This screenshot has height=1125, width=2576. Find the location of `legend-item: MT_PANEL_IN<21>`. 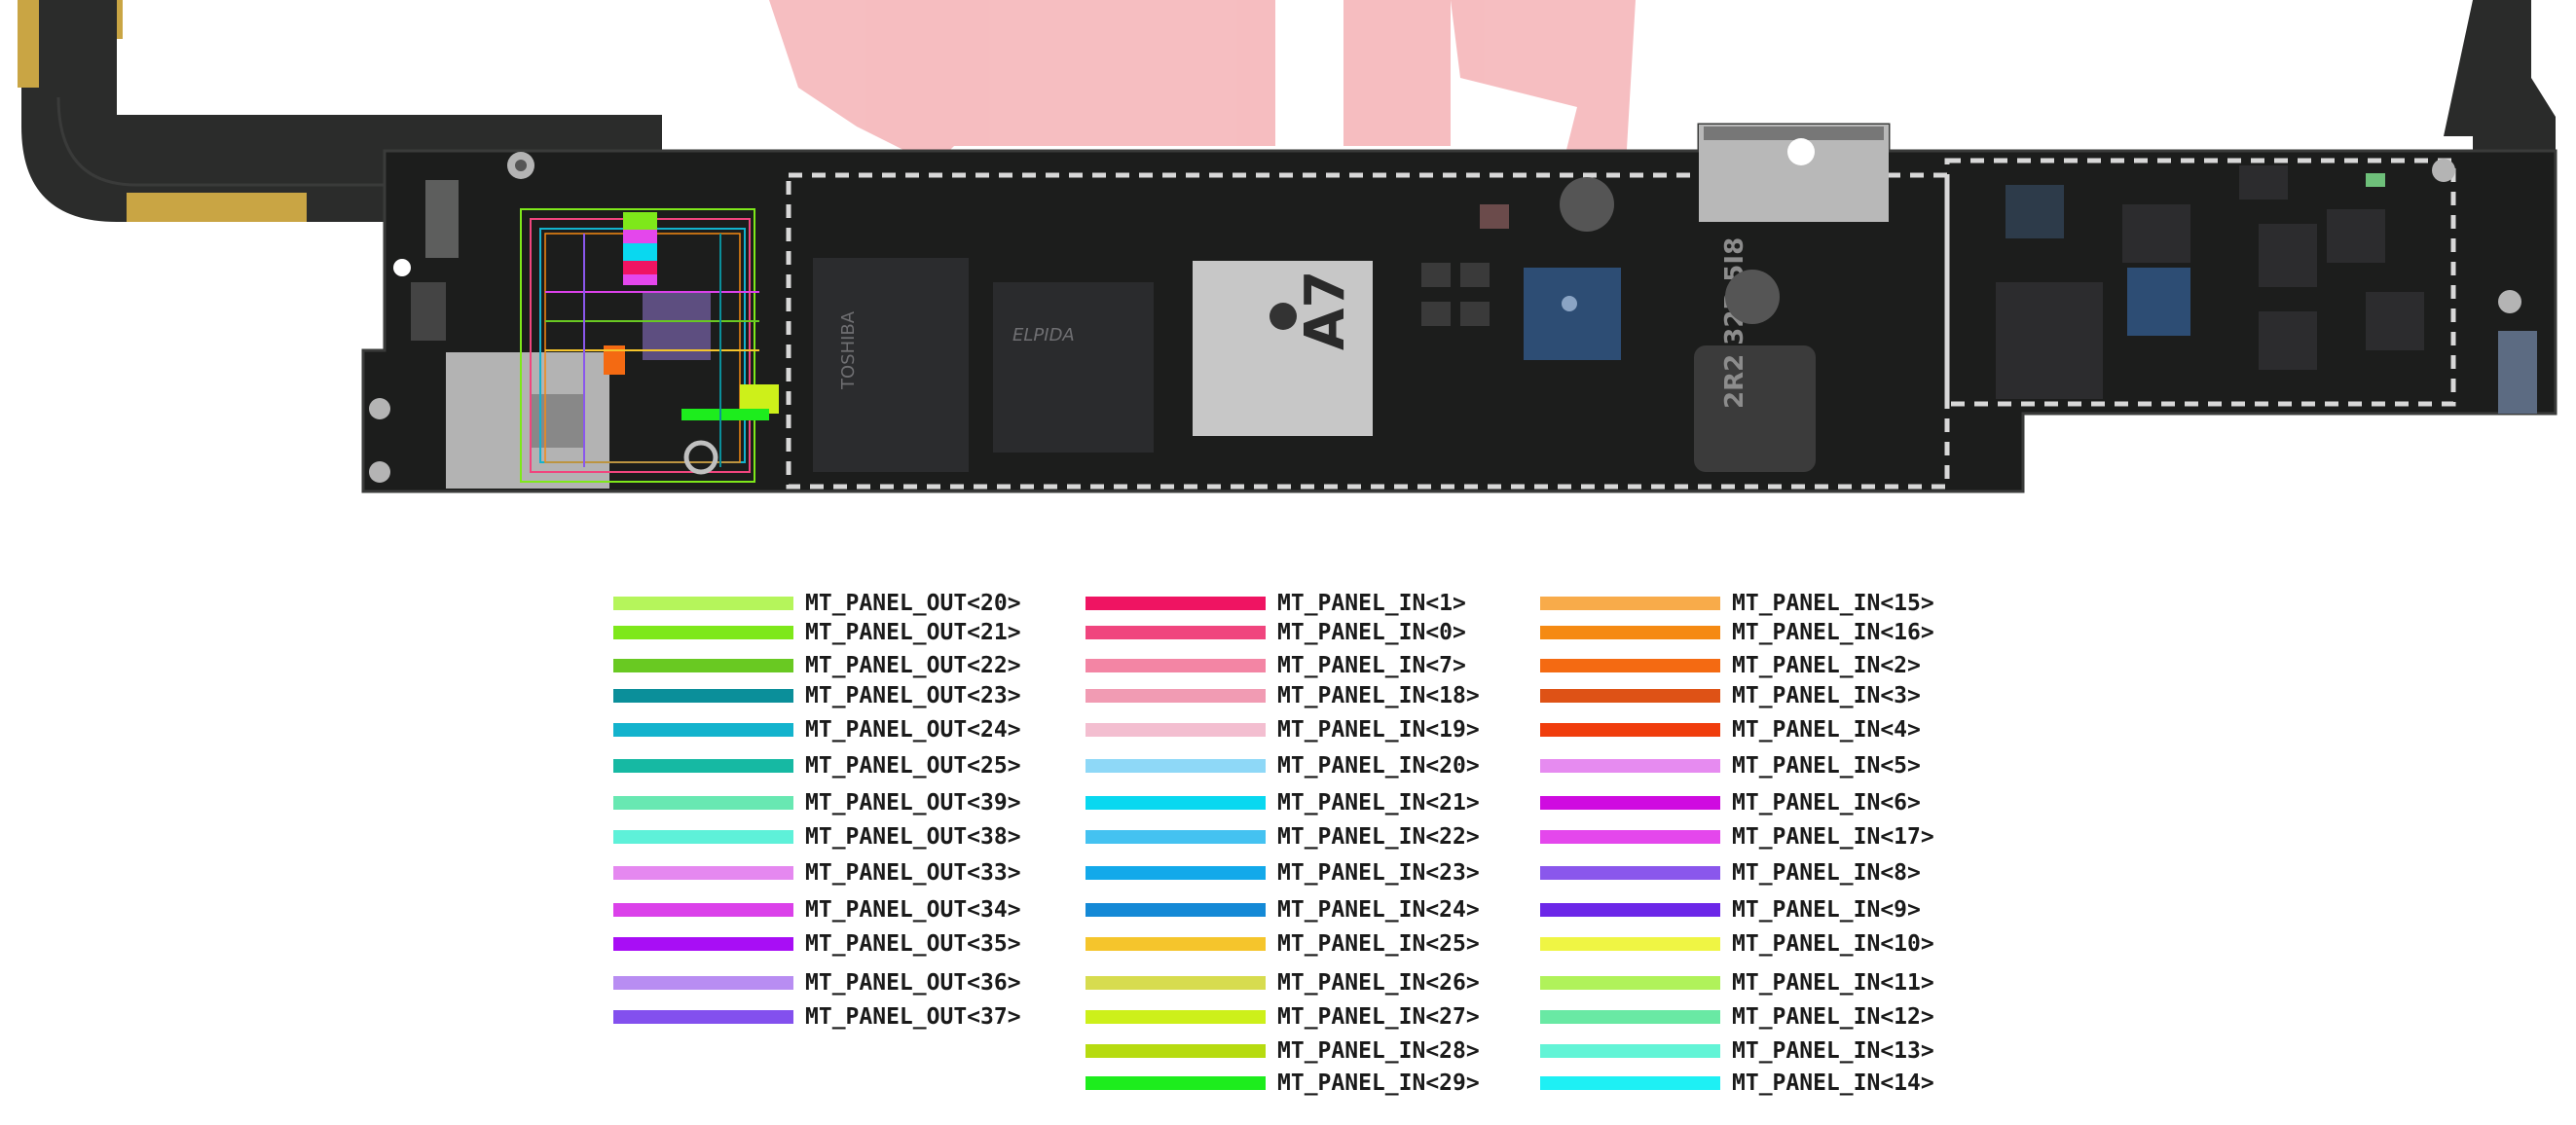

legend-item: MT_PANEL_IN<21> is located at coordinates (1314, 802).